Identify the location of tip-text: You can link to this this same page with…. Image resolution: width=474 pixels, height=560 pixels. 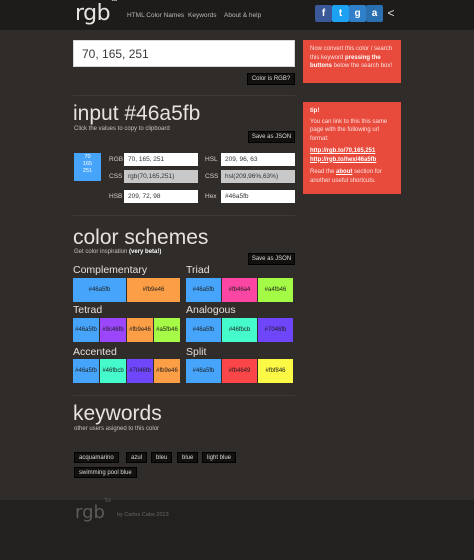
(349, 130).